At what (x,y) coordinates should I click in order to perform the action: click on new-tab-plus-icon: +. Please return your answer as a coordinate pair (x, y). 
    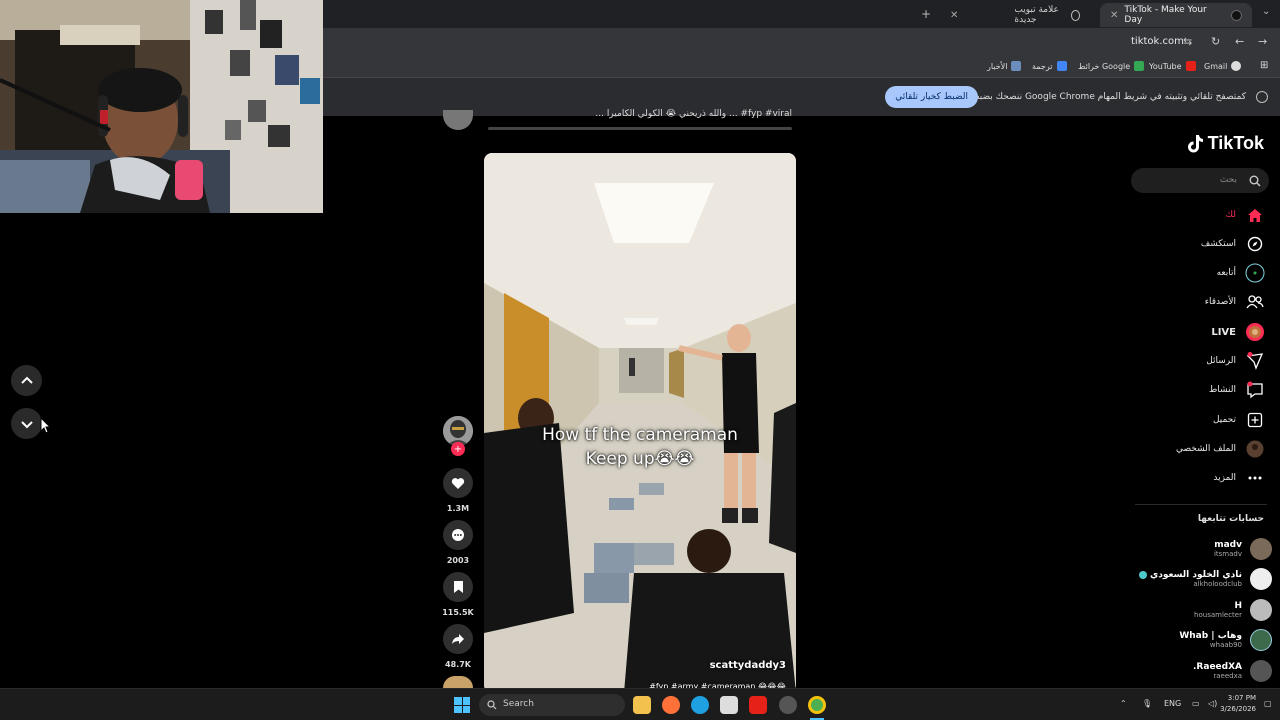
    Looking at the image, I should click on (926, 14).